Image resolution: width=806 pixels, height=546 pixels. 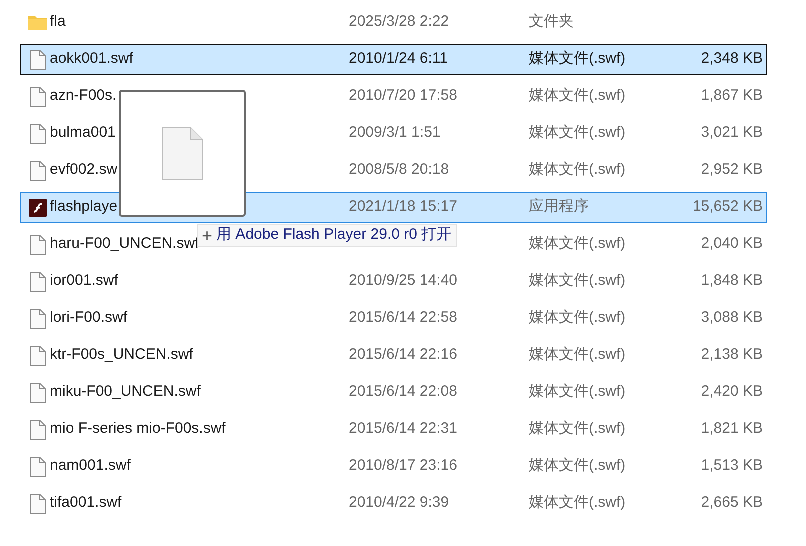 What do you see at coordinates (37, 207) in the screenshot?
I see `flash-app-icon` at bounding box center [37, 207].